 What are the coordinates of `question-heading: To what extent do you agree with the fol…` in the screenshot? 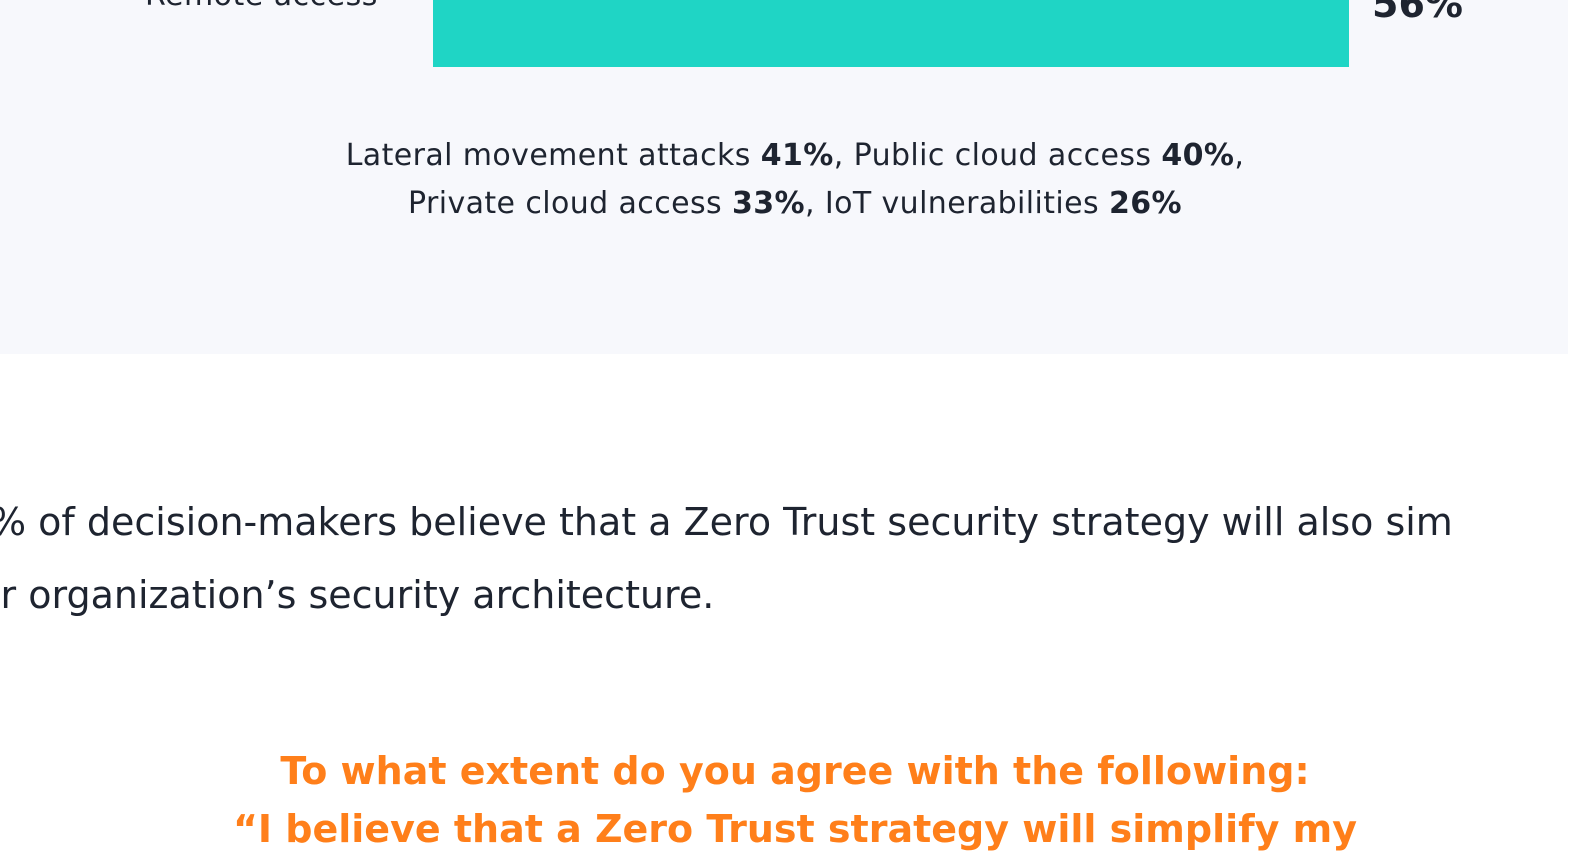 It's located at (792, 800).